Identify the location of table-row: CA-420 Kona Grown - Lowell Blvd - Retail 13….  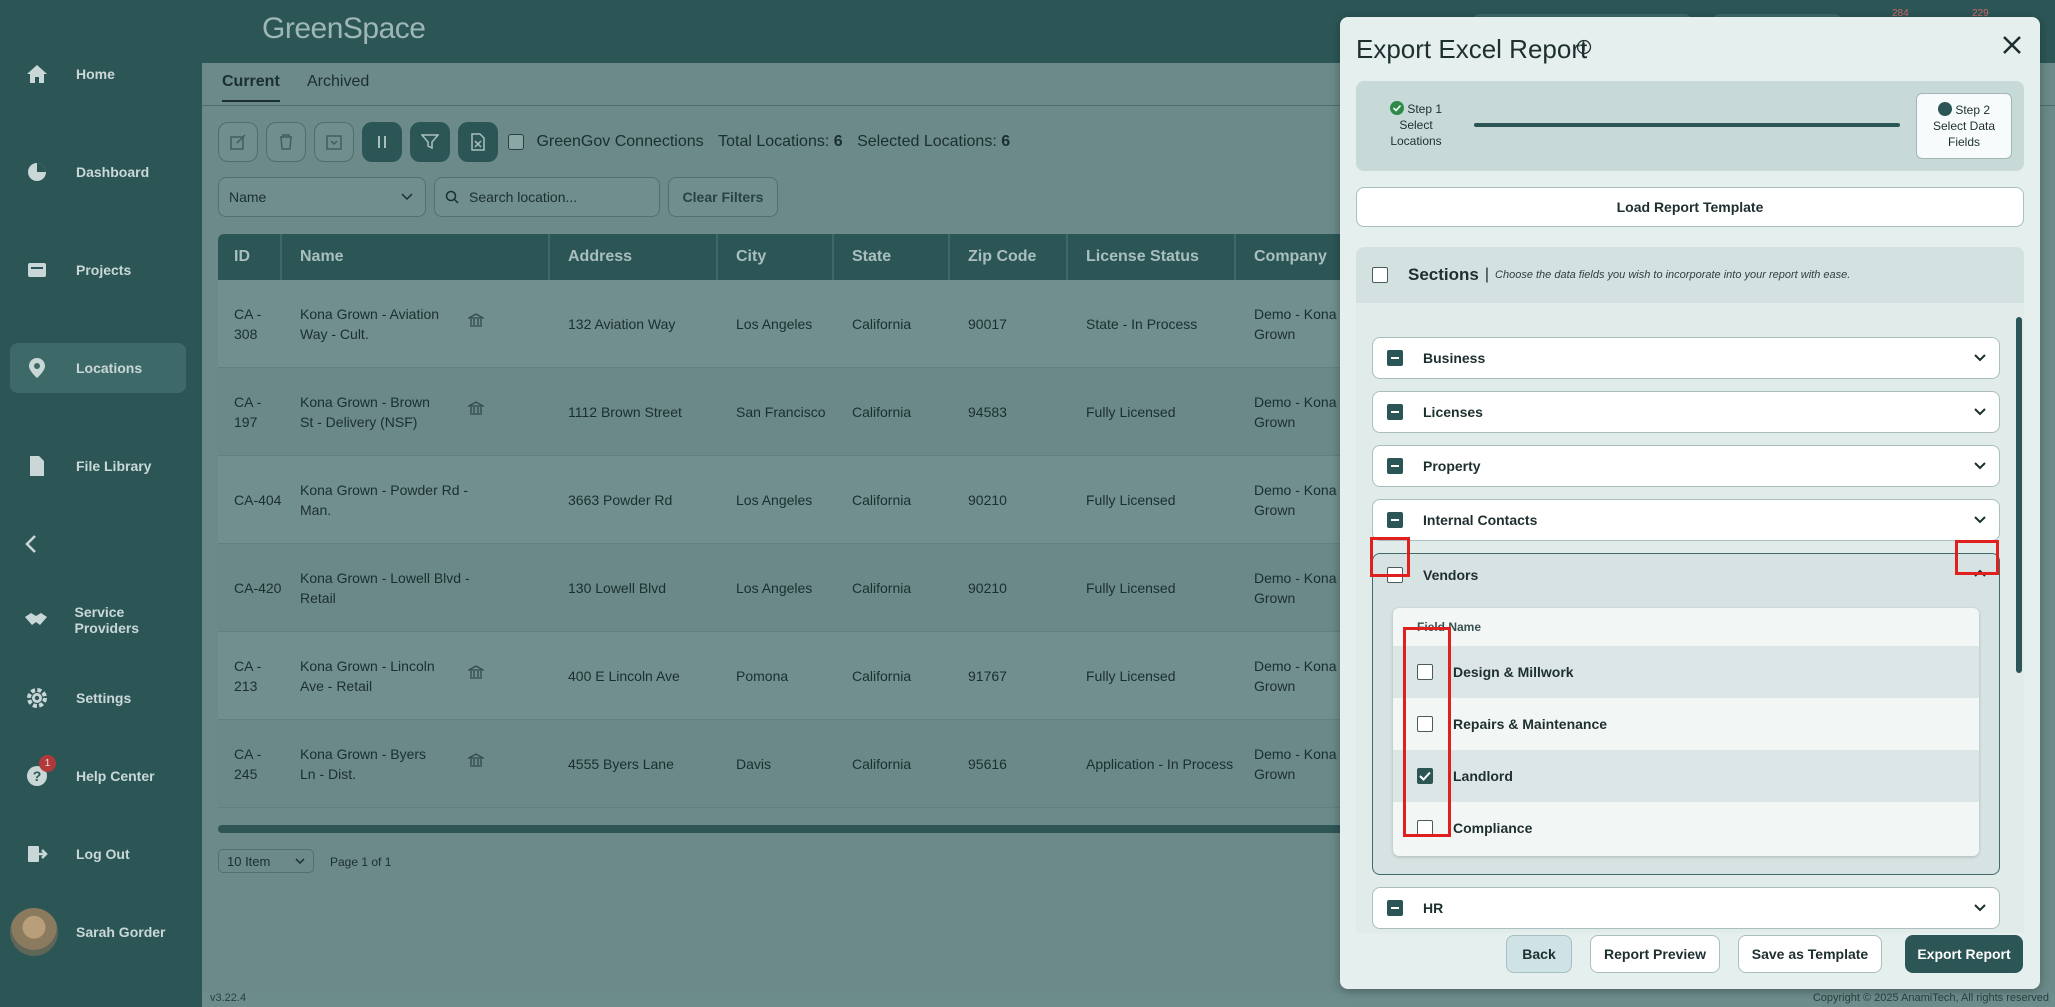
(818, 588).